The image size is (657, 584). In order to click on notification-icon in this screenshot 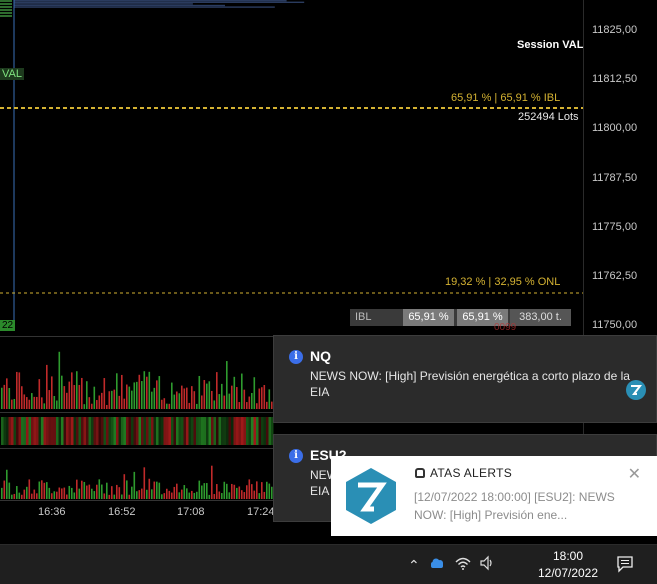, I will do `click(625, 565)`.